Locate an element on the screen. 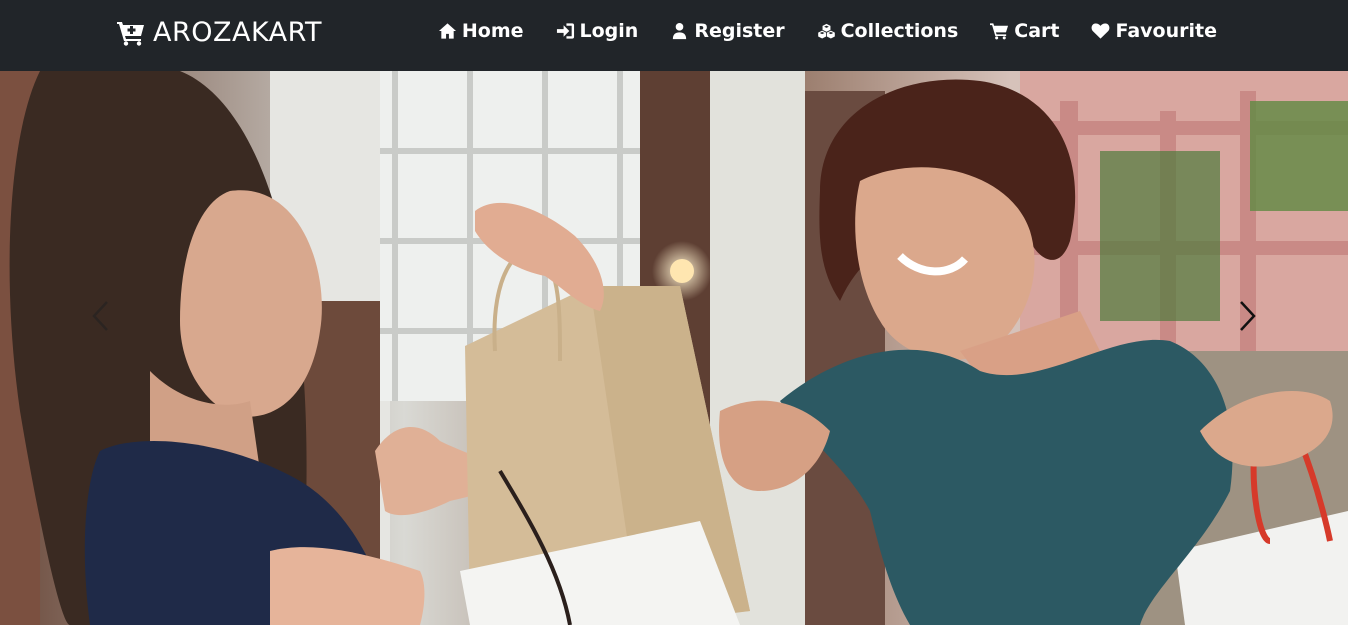  nav-cart-label: Cart is located at coordinates (1037, 31).